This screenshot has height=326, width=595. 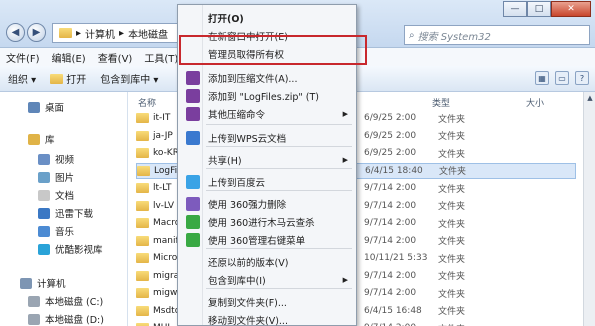 I want to click on menu-edit: 编辑(E), so click(x=69, y=57).